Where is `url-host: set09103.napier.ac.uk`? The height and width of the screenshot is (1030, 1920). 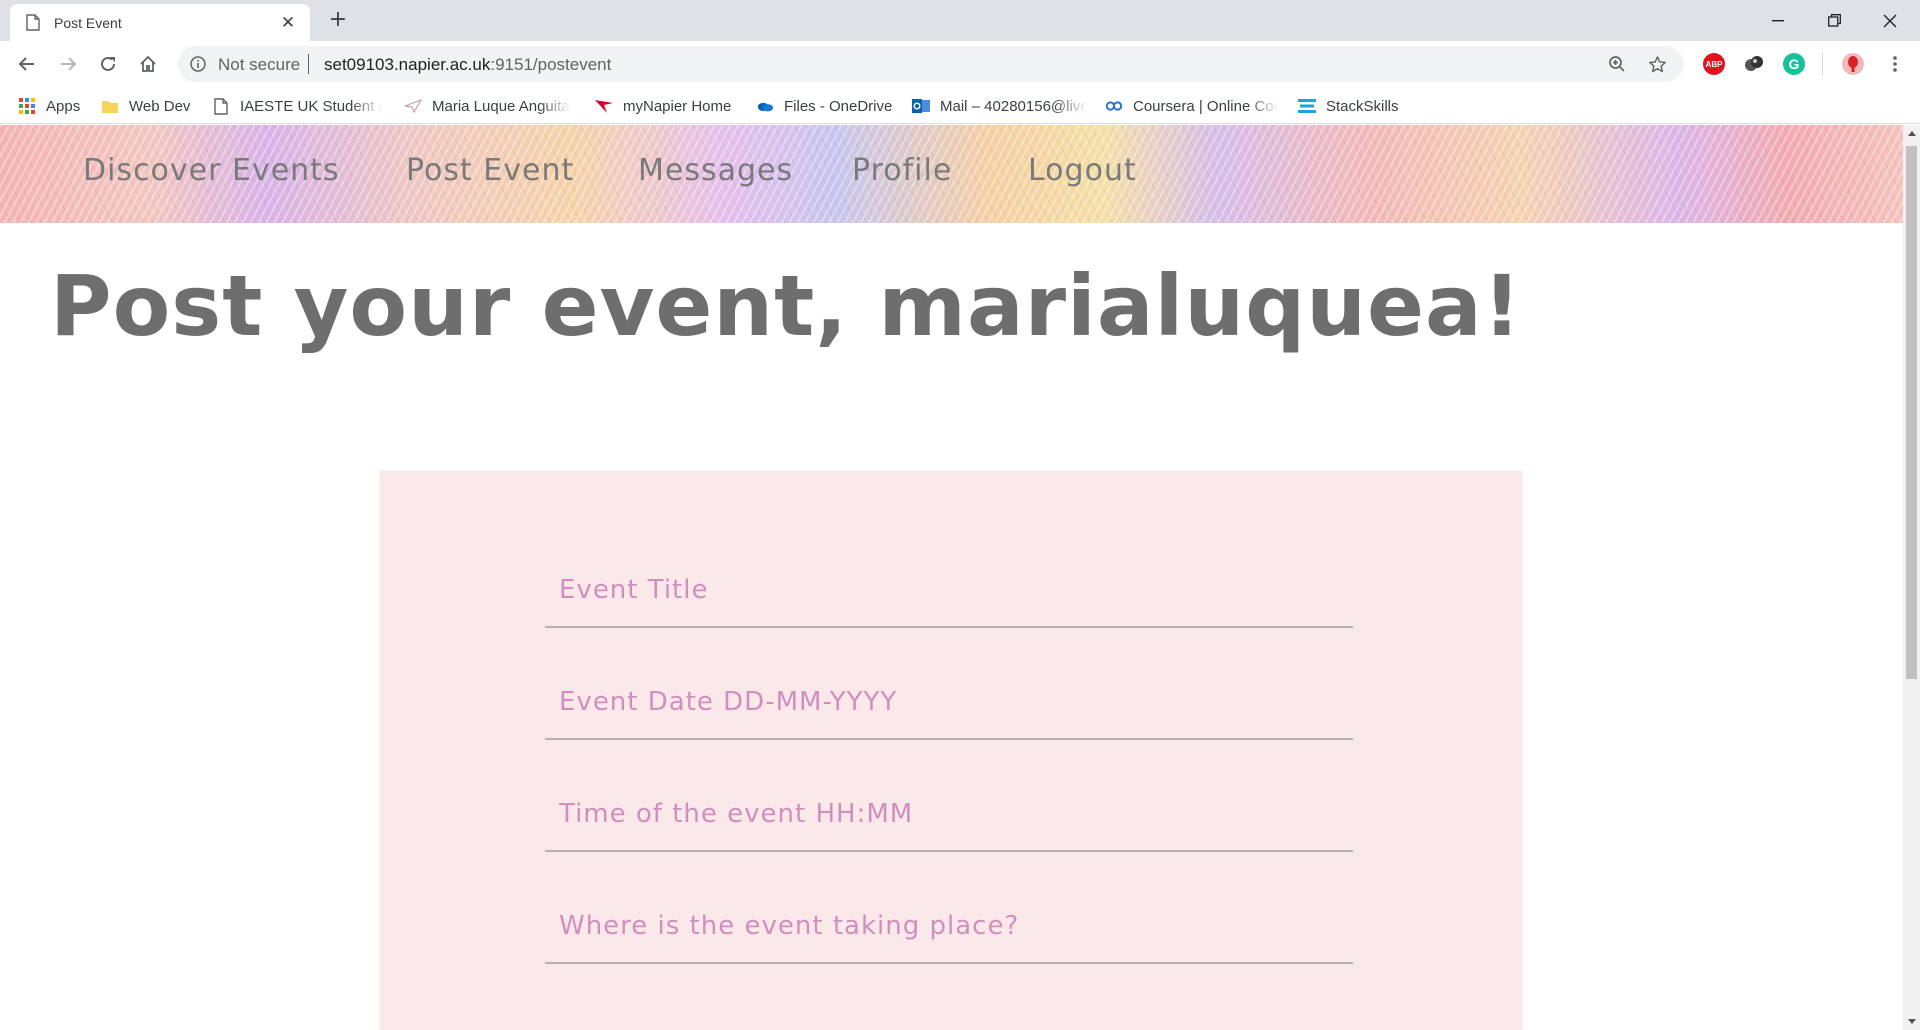
url-host: set09103.napier.ac.uk is located at coordinates (407, 64).